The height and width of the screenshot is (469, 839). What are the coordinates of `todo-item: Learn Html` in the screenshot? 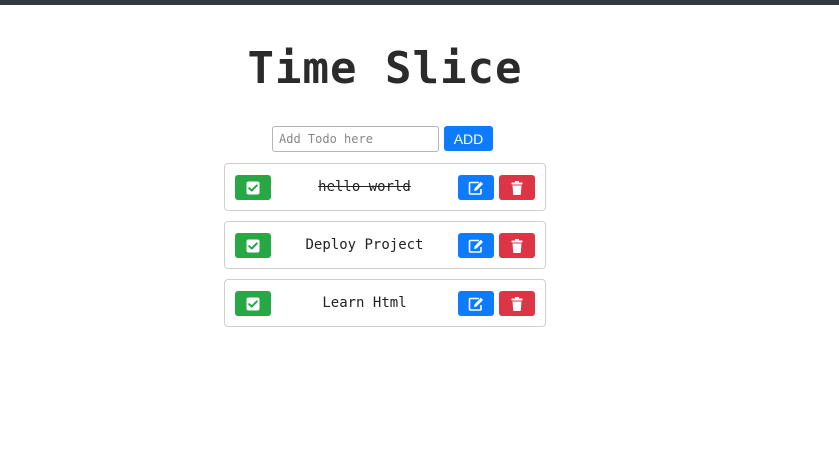 It's located at (385, 303).